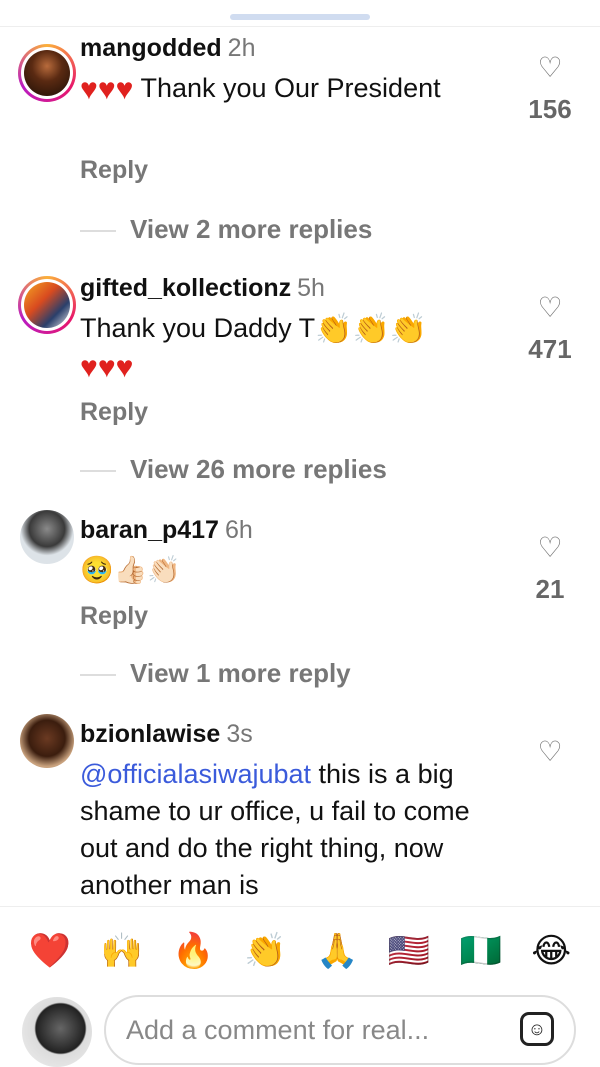 The height and width of the screenshot is (1067, 600). I want to click on quick-reactions-bar: ❤️ 🙌 🔥 👏 🙏 🇺🇸 🇳🇬 😂, so click(300, 950).